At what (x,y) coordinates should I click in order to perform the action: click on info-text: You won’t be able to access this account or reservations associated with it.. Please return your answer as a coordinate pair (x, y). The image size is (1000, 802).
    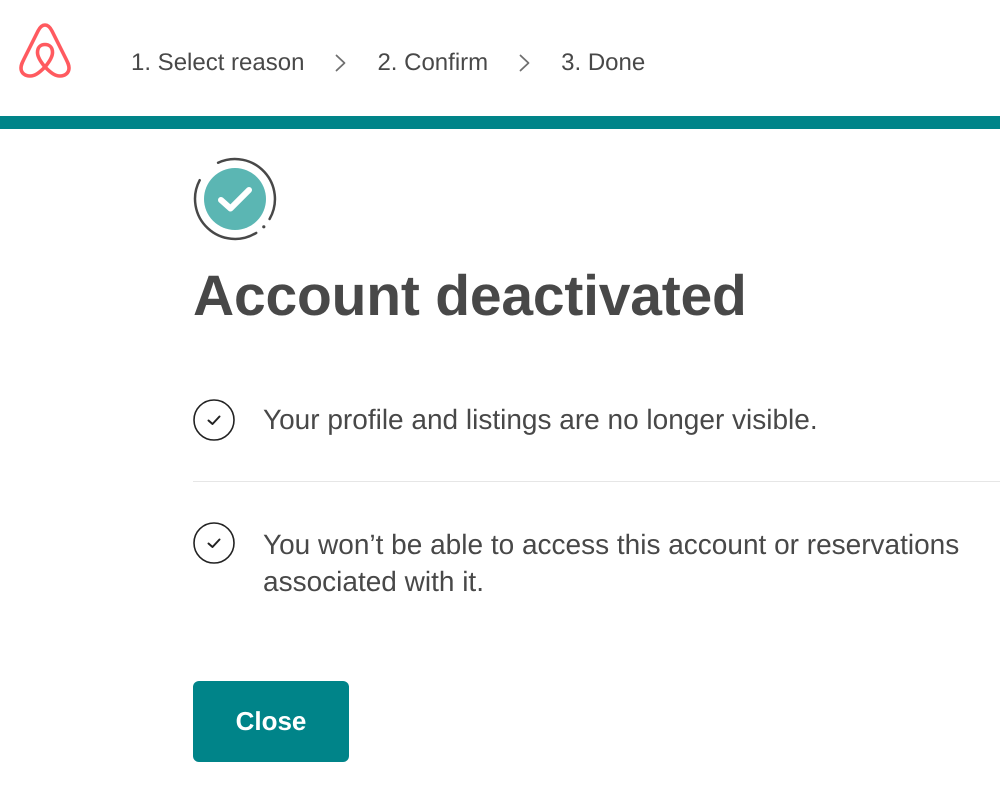
    Looking at the image, I should click on (611, 563).